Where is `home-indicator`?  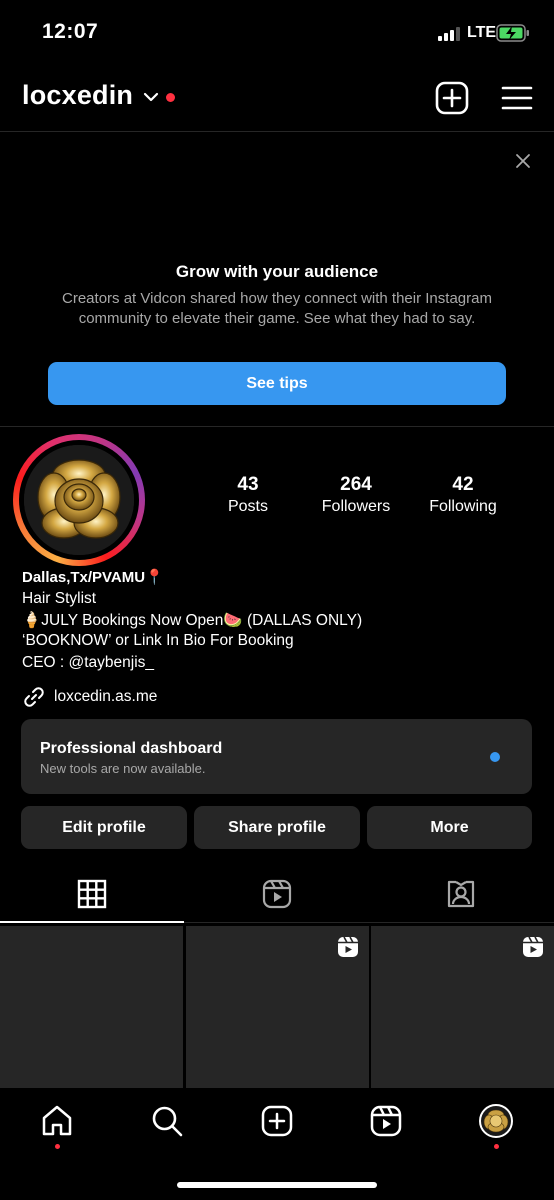
home-indicator is located at coordinates (277, 1185).